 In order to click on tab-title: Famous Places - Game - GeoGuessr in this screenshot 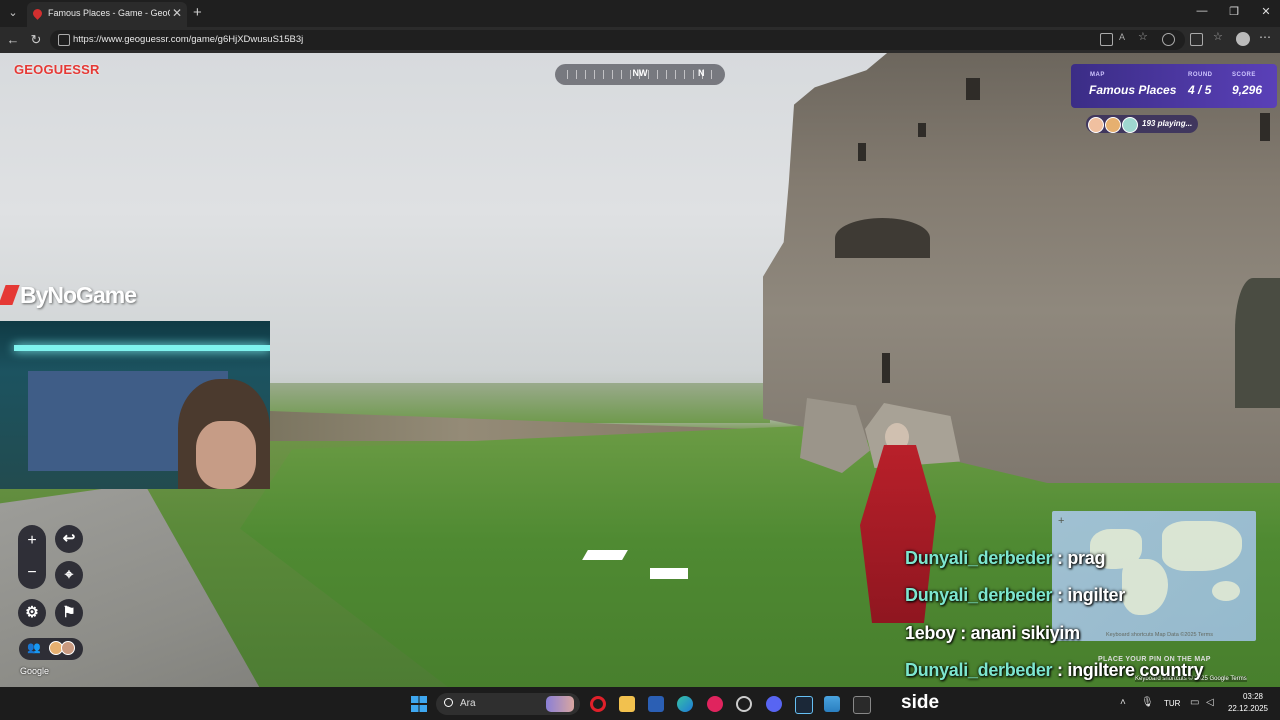, I will do `click(109, 13)`.